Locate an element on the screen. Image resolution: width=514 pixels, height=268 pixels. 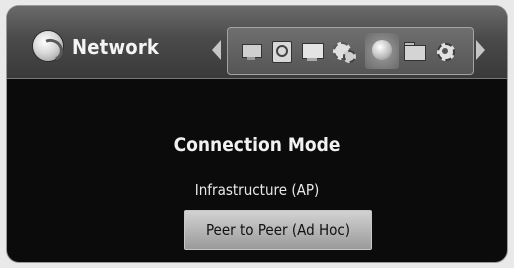
network-globe-icon is located at coordinates (50, 48).